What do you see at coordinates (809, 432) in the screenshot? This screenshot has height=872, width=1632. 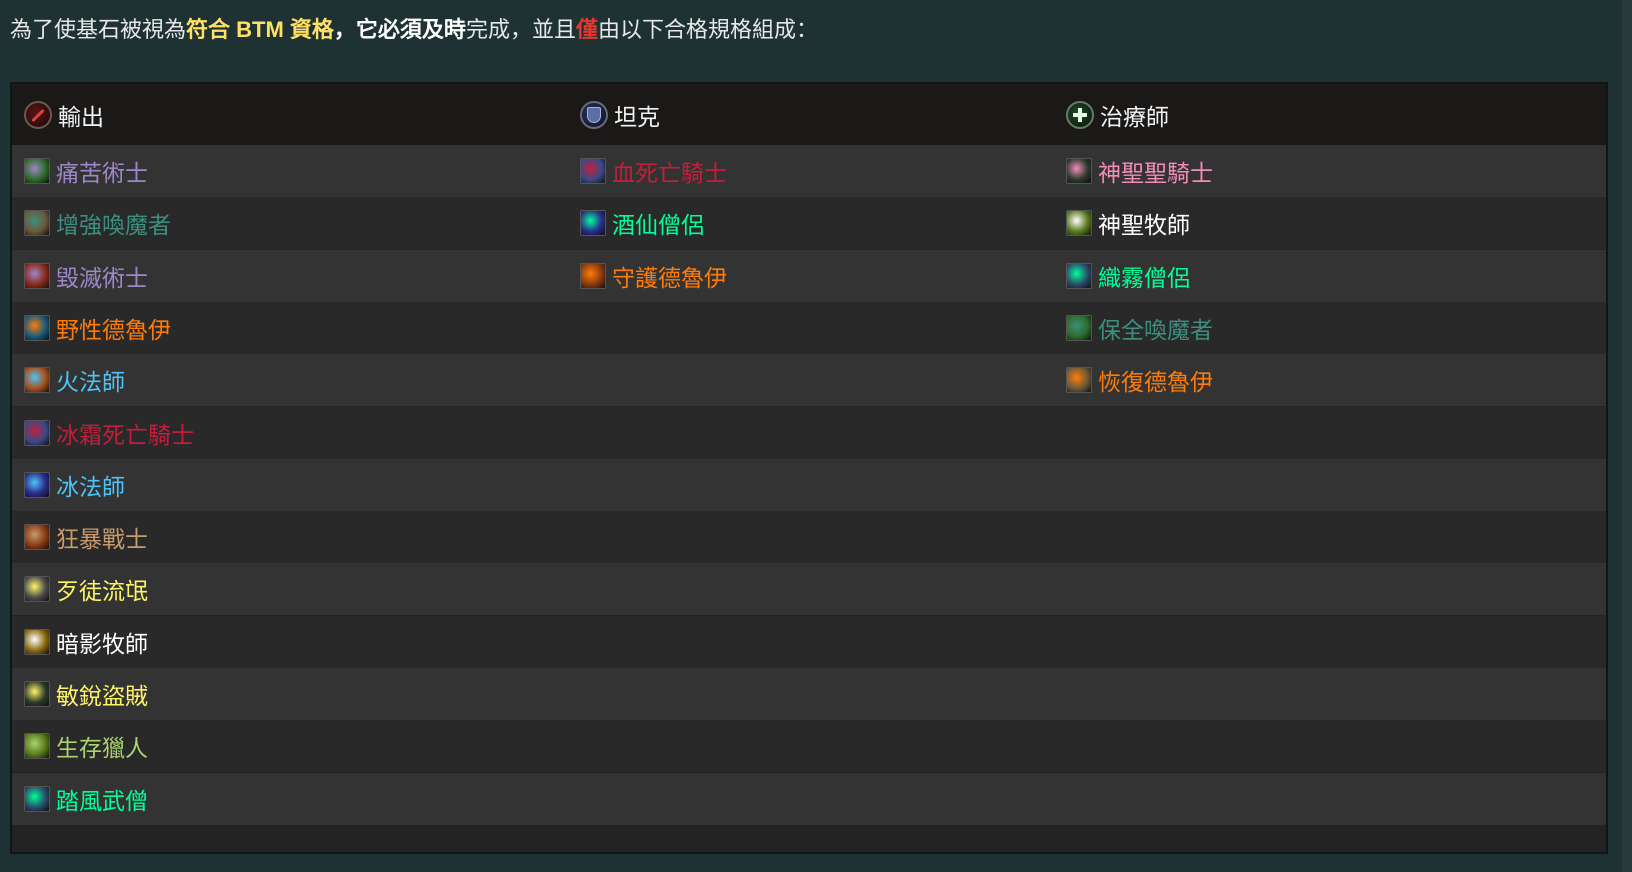 I see `table-row: 冰霜死亡騎士` at bounding box center [809, 432].